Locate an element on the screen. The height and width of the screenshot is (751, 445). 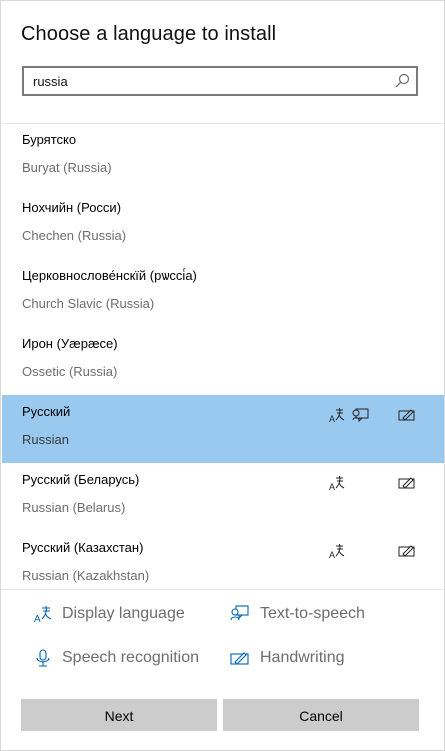
language-english-name: Church Slavic (Russia) is located at coordinates (88, 303).